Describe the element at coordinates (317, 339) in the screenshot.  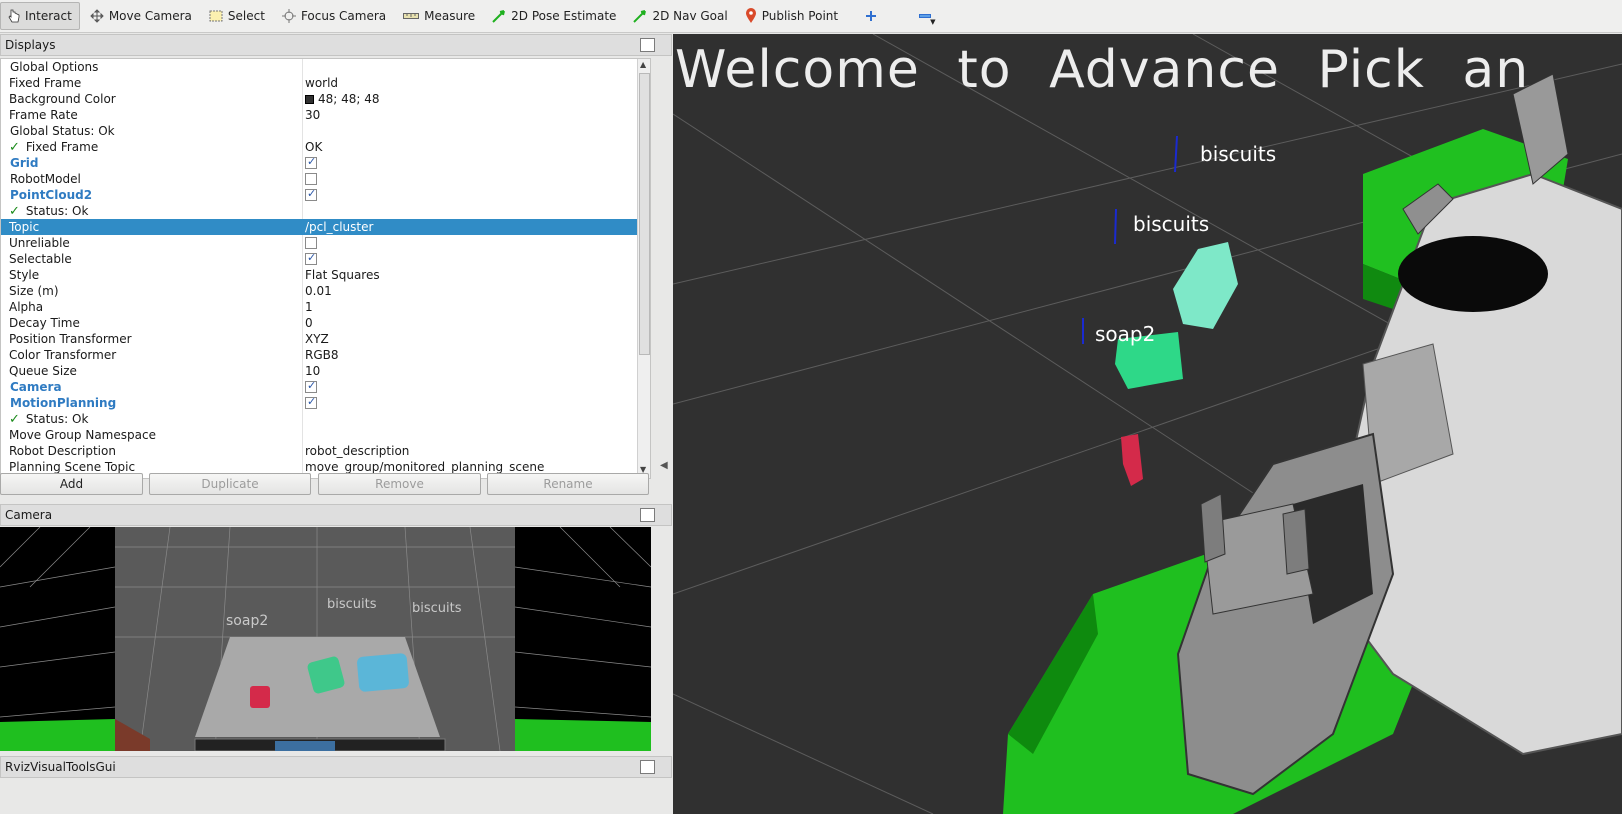
I see `tree-row-value: XYZ` at that location.